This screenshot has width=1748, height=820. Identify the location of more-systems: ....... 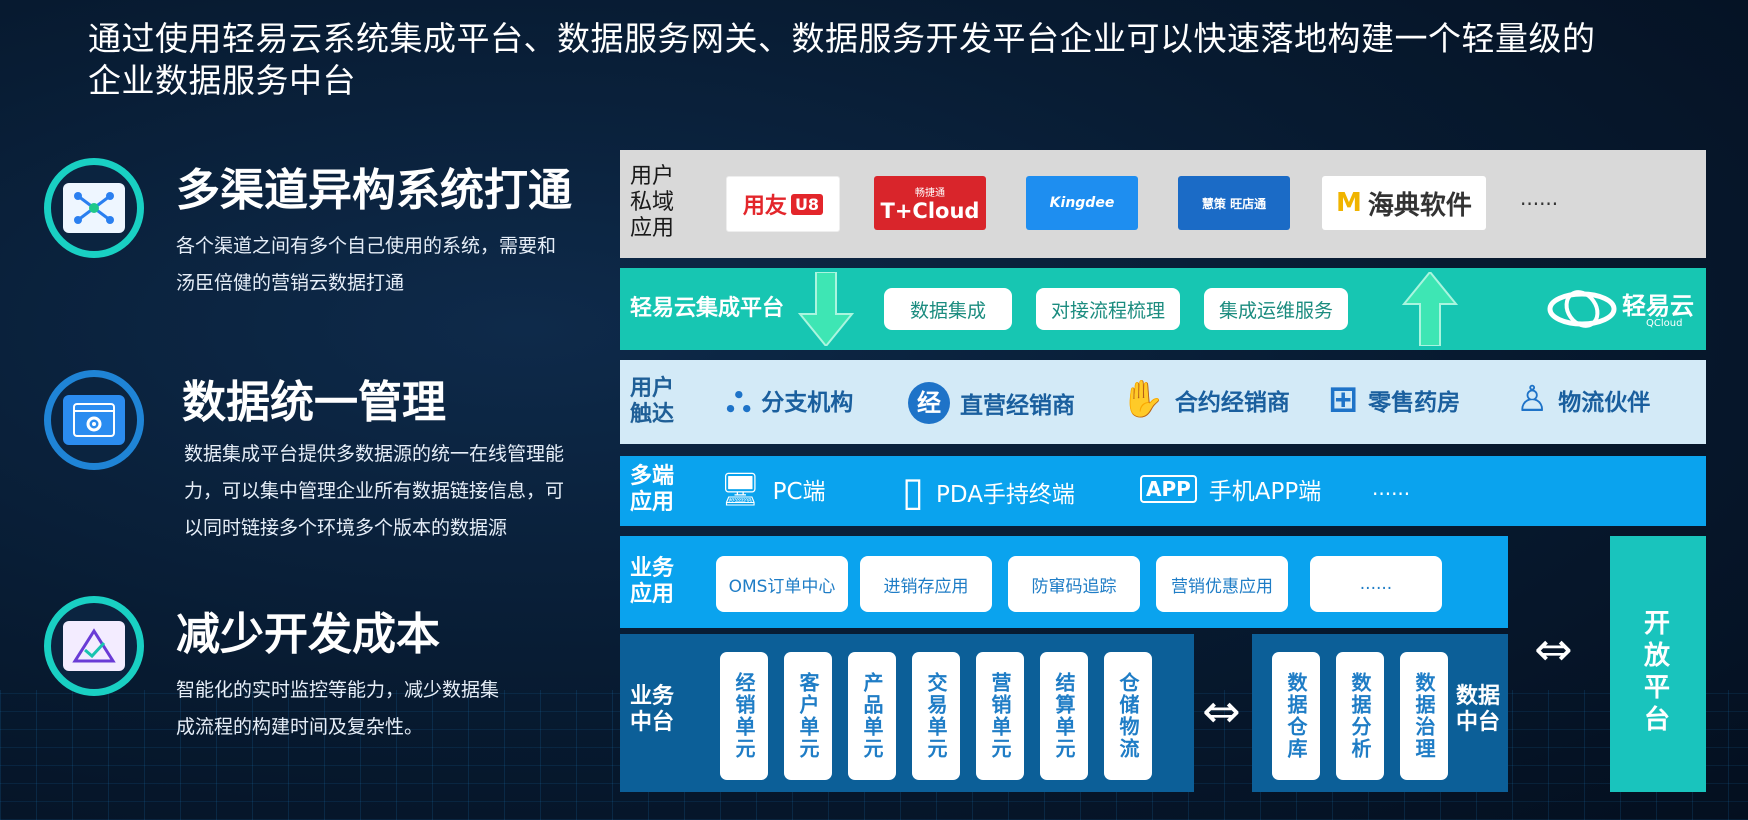
(1539, 198).